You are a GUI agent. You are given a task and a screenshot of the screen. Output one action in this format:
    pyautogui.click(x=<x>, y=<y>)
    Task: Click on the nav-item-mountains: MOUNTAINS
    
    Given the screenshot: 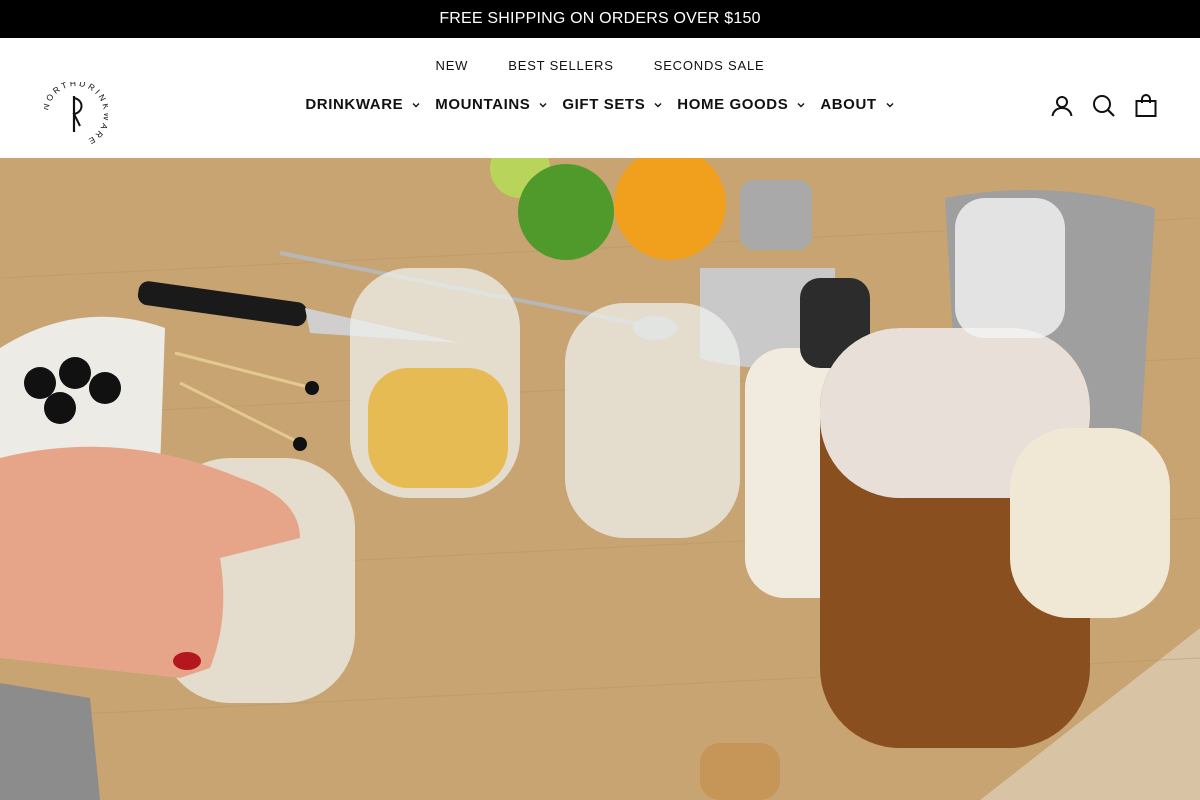 What is the action you would take?
    pyautogui.click(x=491, y=104)
    